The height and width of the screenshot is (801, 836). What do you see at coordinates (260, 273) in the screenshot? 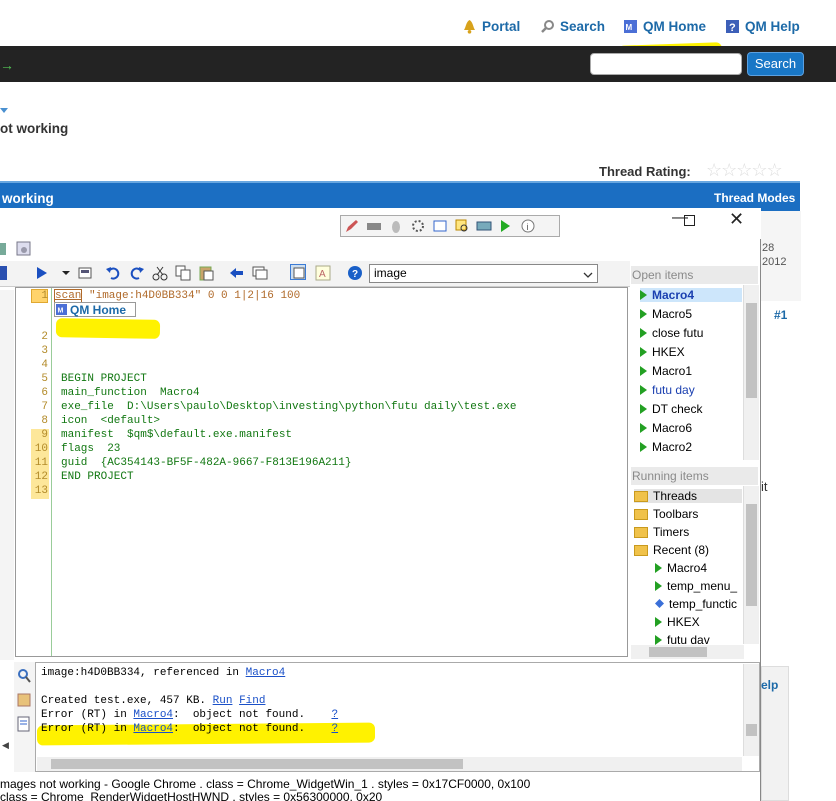
I see `windows-icon` at bounding box center [260, 273].